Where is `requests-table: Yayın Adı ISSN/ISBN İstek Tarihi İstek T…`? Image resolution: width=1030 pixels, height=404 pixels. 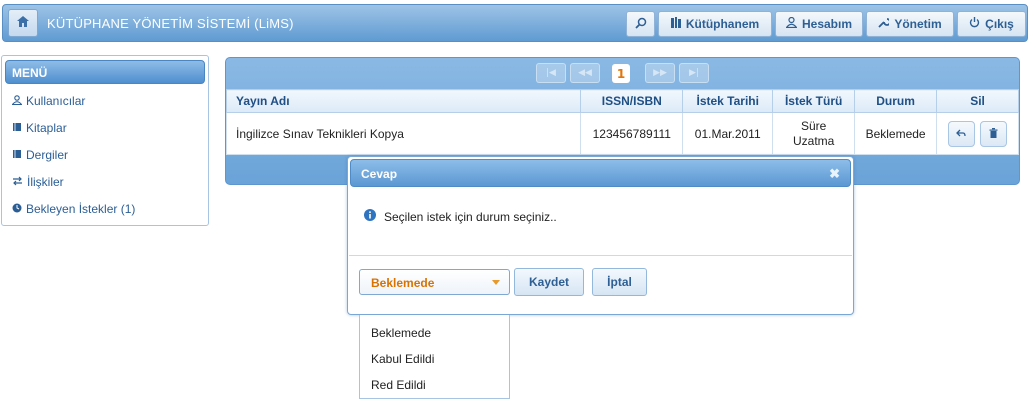 requests-table: Yayın Adı ISSN/ISBN İstek Tarihi İstek T… is located at coordinates (622, 122).